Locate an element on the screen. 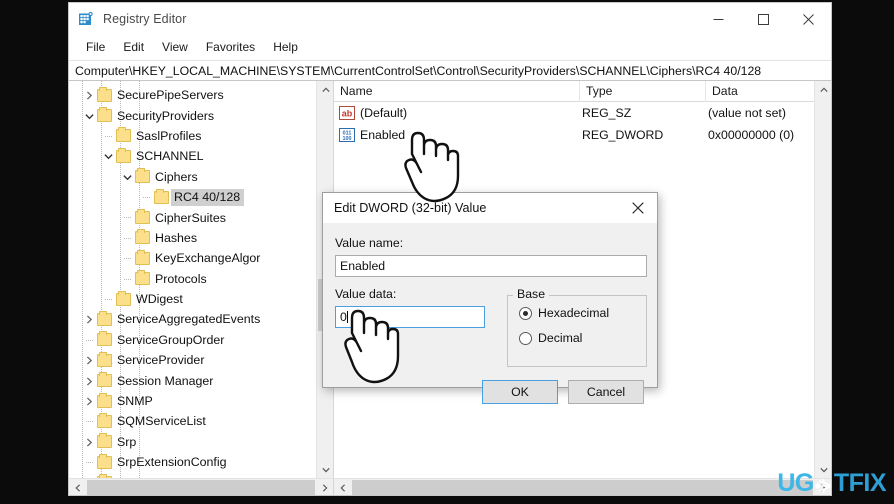  menu-view: View is located at coordinates (175, 47).